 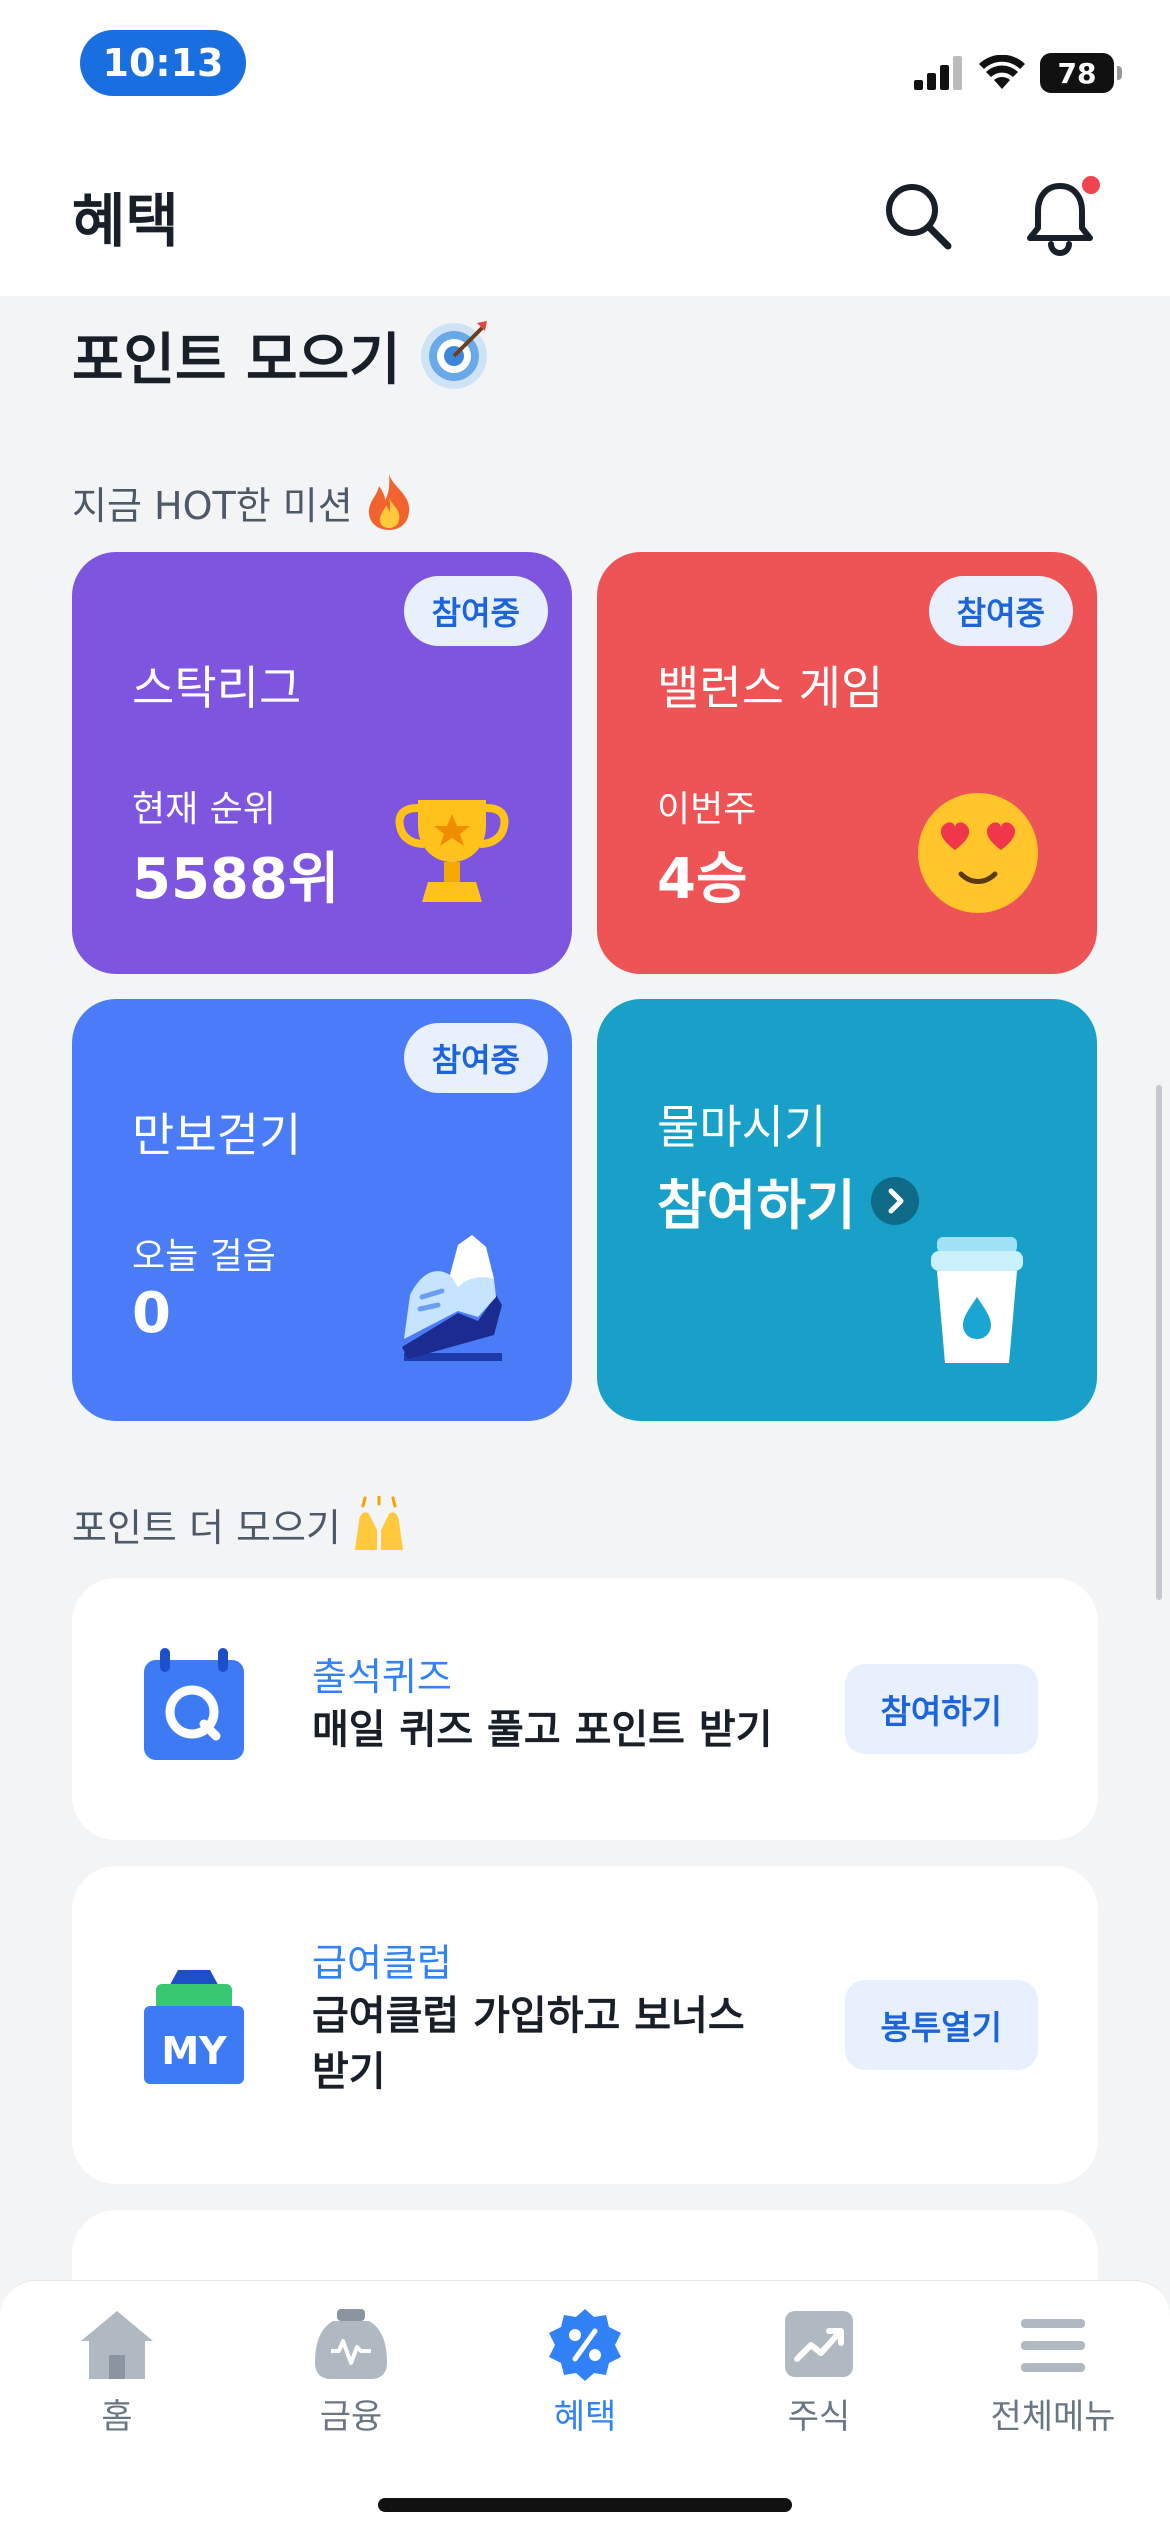 What do you see at coordinates (206, 1527) in the screenshot?
I see `more-points-title-text: 포인트 더 모으기` at bounding box center [206, 1527].